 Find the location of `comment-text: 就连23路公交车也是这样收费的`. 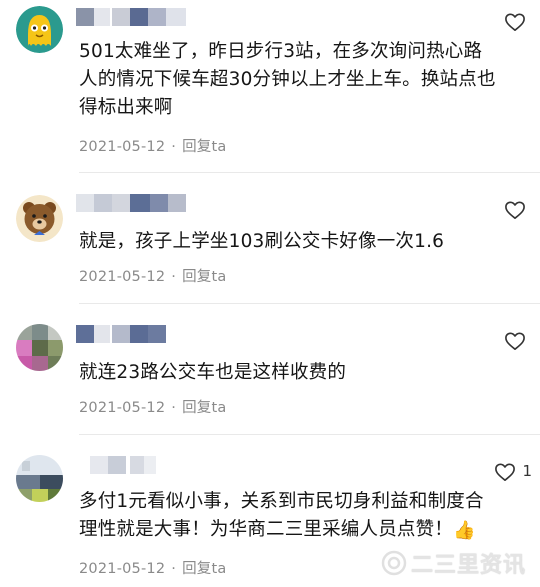

comment-text: 就连23路公交车也是这样收费的 is located at coordinates (213, 372).